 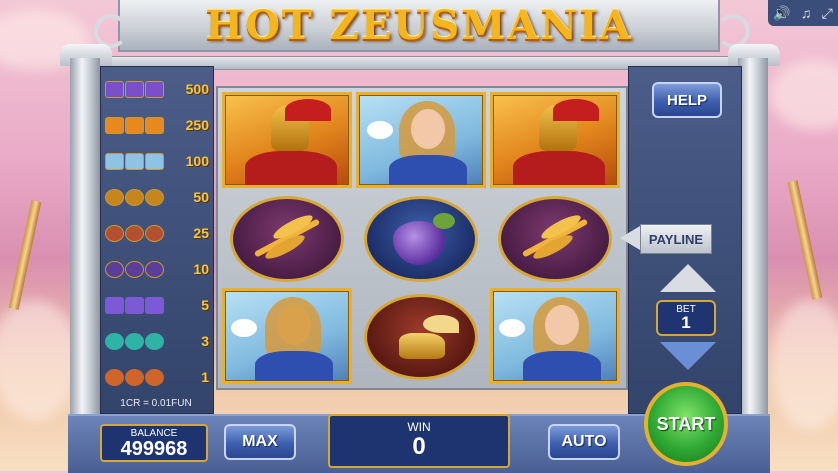 I want to click on win-display: WIN 0, so click(x=419, y=441).